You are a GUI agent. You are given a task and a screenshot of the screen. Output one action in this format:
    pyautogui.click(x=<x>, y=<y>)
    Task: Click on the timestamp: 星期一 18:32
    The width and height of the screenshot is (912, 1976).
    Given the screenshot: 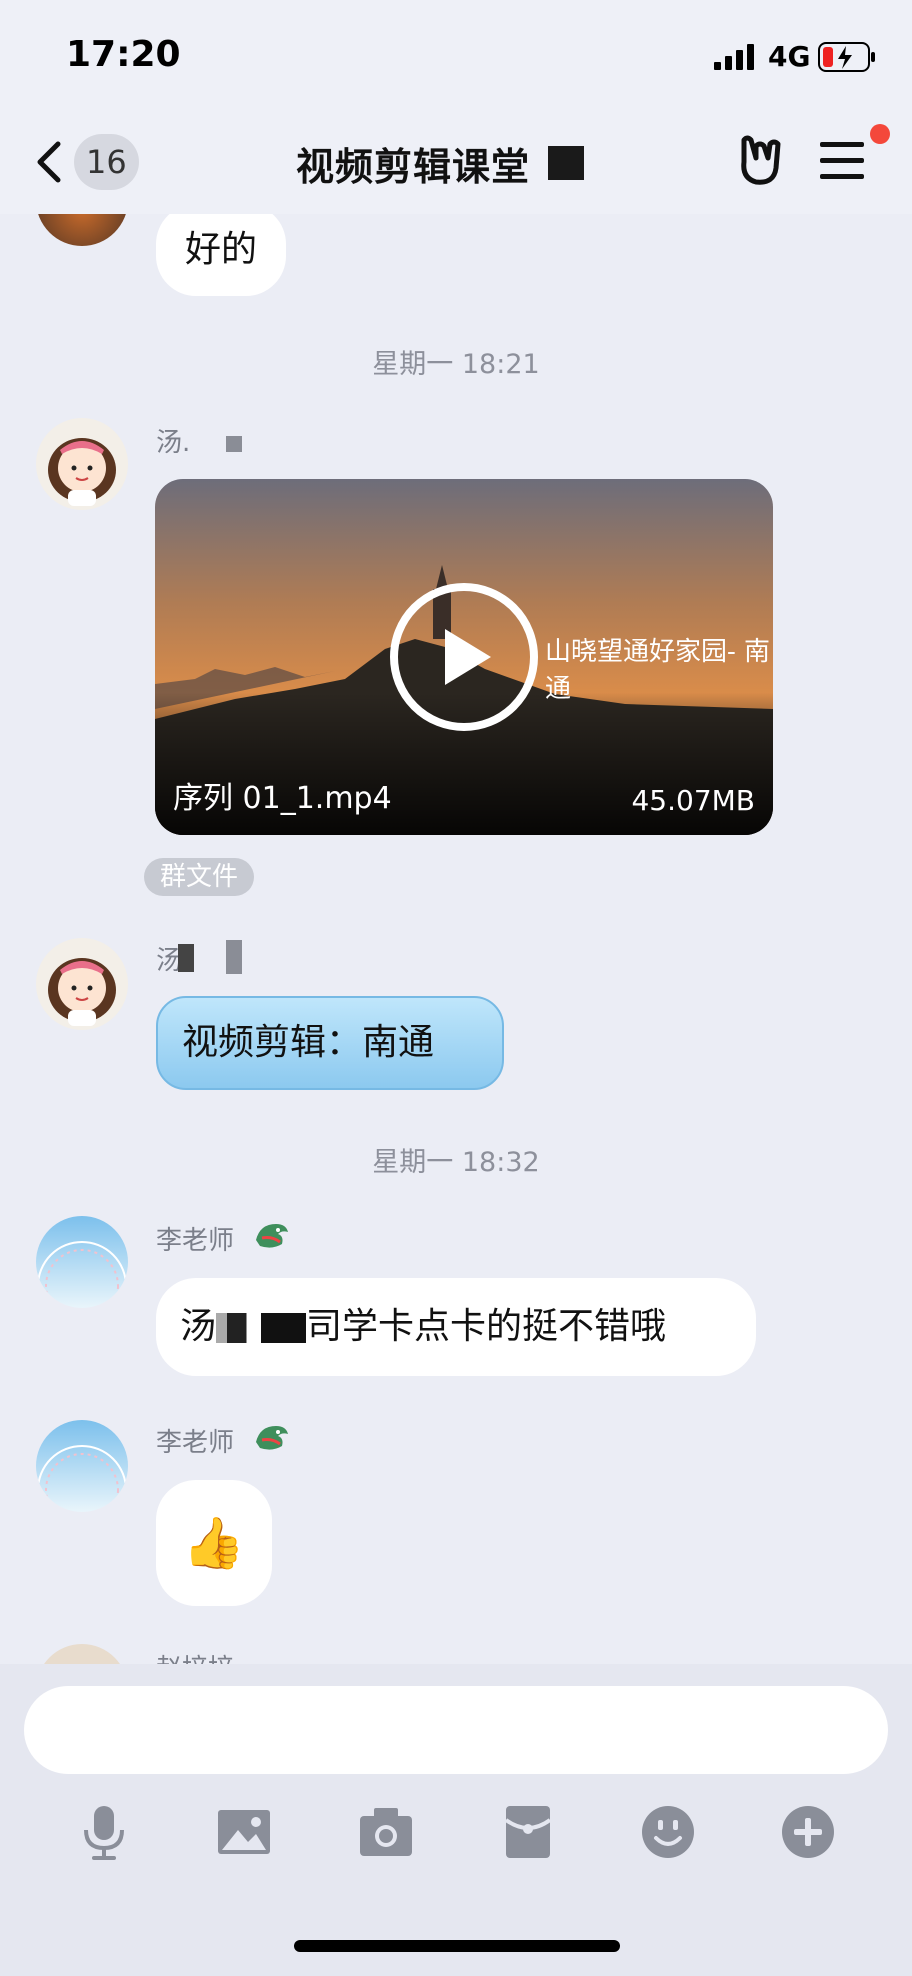 What is the action you would take?
    pyautogui.click(x=456, y=1162)
    